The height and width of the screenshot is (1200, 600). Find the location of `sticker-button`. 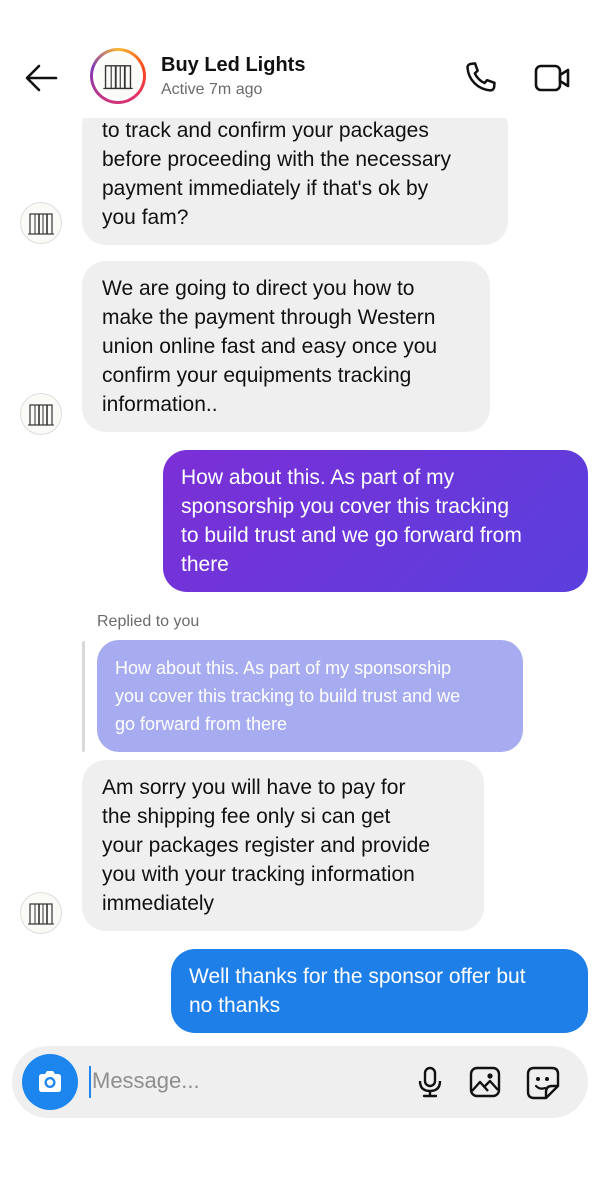

sticker-button is located at coordinates (543, 1083).